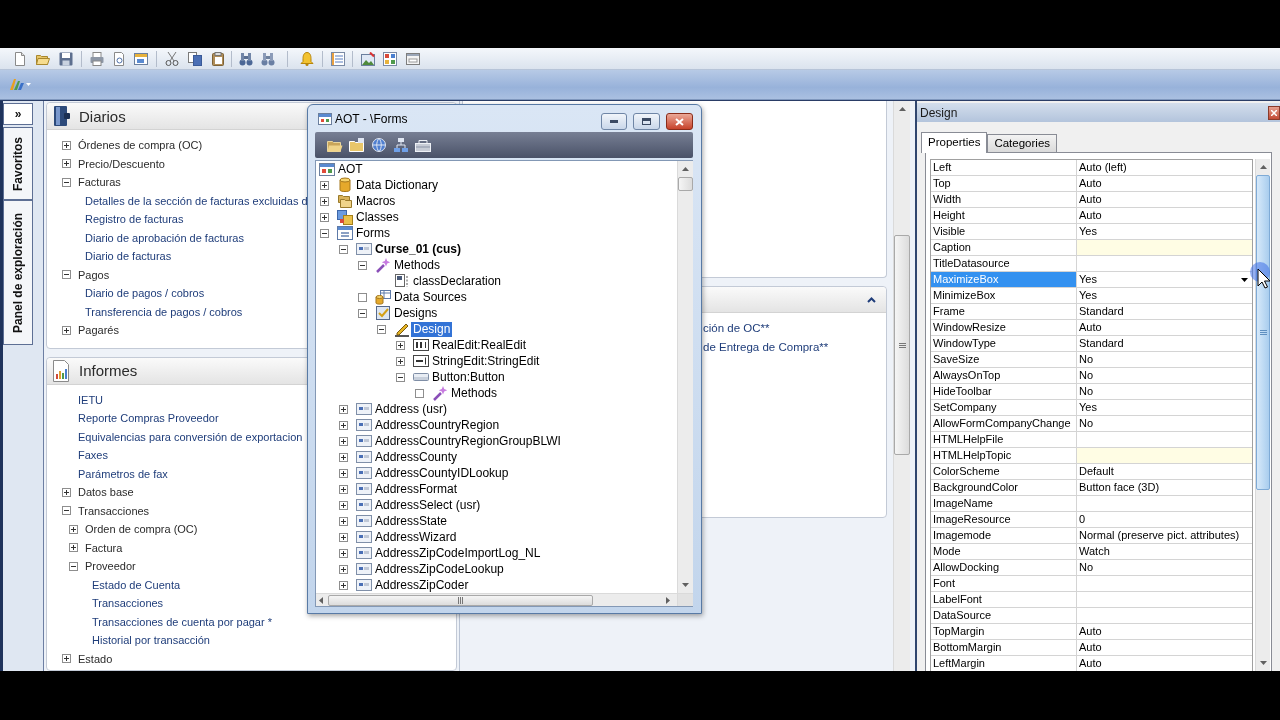  What do you see at coordinates (422, 585) in the screenshot?
I see `tree-node: AddressZipCoder` at bounding box center [422, 585].